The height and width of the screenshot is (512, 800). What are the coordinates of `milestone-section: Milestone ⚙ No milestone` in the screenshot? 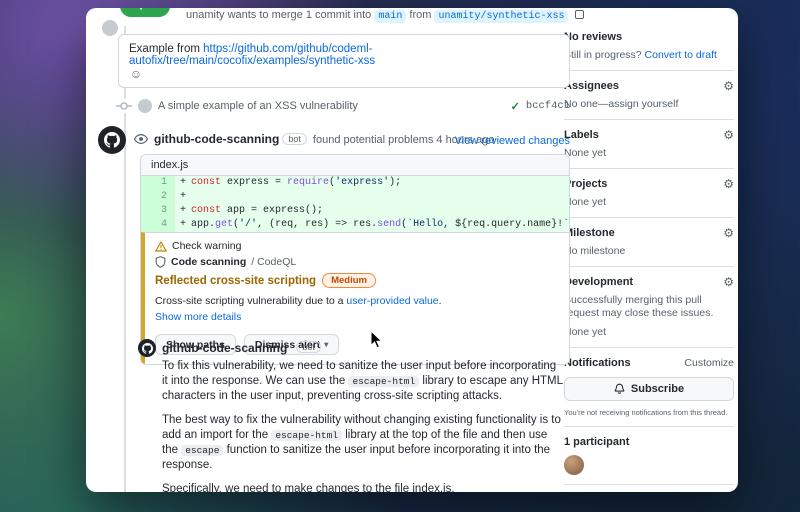 It's located at (649, 242).